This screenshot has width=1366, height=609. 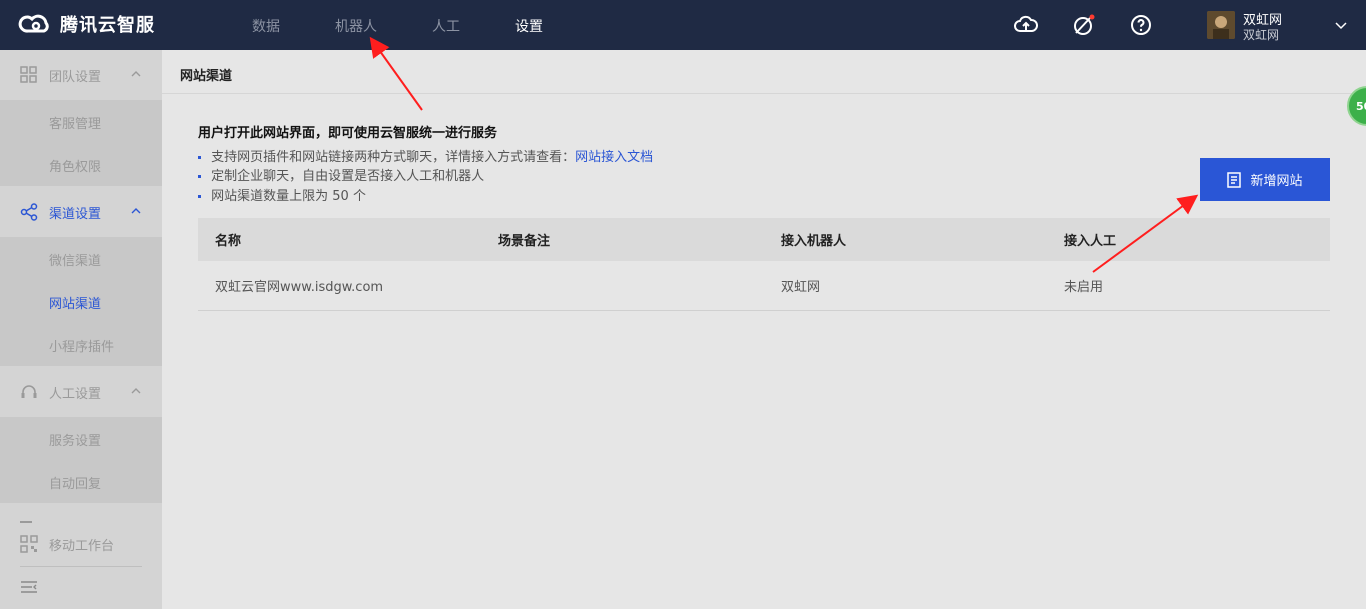 What do you see at coordinates (107, 25) in the screenshot?
I see `app-title: 腾讯云智服` at bounding box center [107, 25].